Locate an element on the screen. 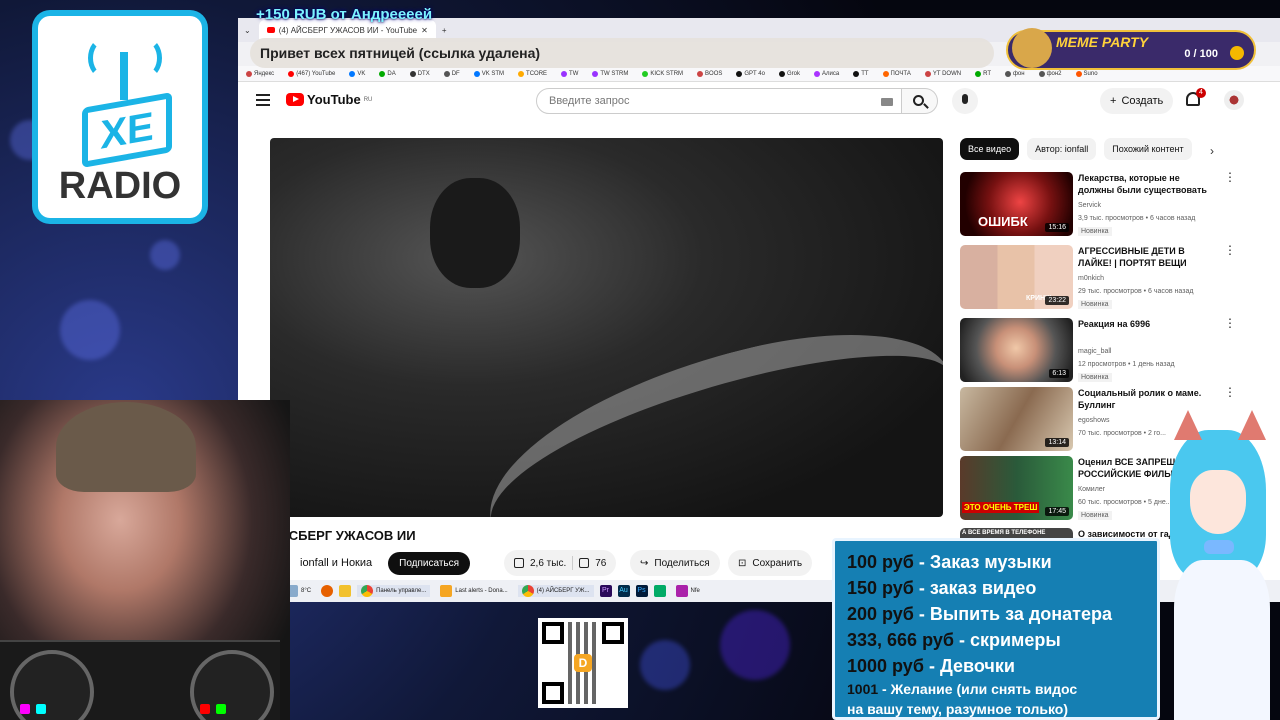 Image resolution: width=1280 pixels, height=720 pixels. chip-author: Автор: ionfall is located at coordinates (1062, 149).